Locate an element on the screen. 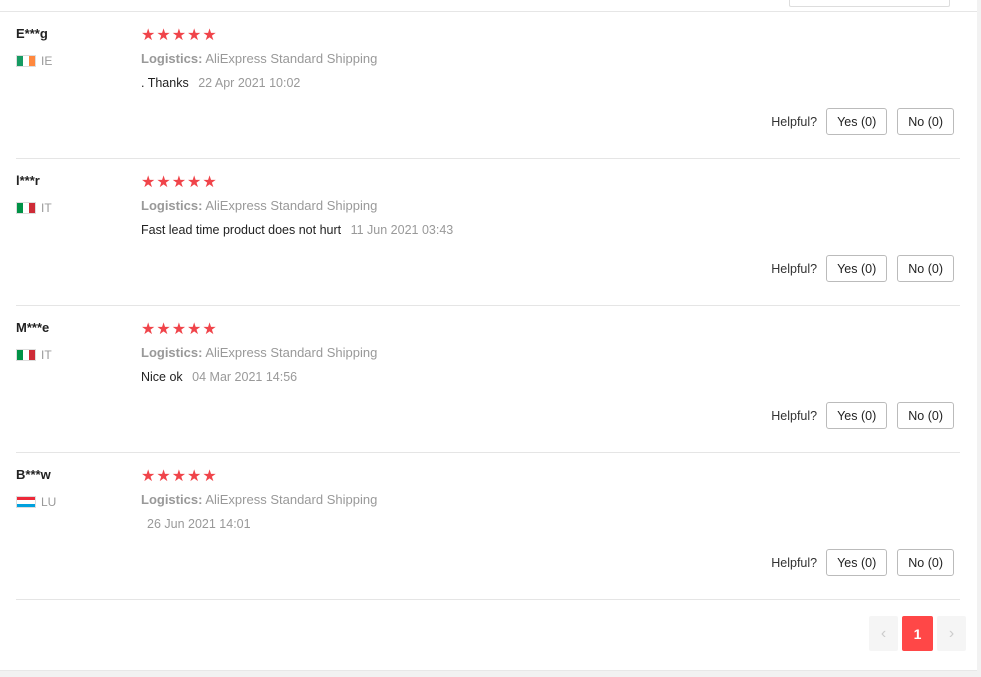 This screenshot has width=981, height=677. review-date: 26 Jun 2021 14:01 is located at coordinates (199, 524).